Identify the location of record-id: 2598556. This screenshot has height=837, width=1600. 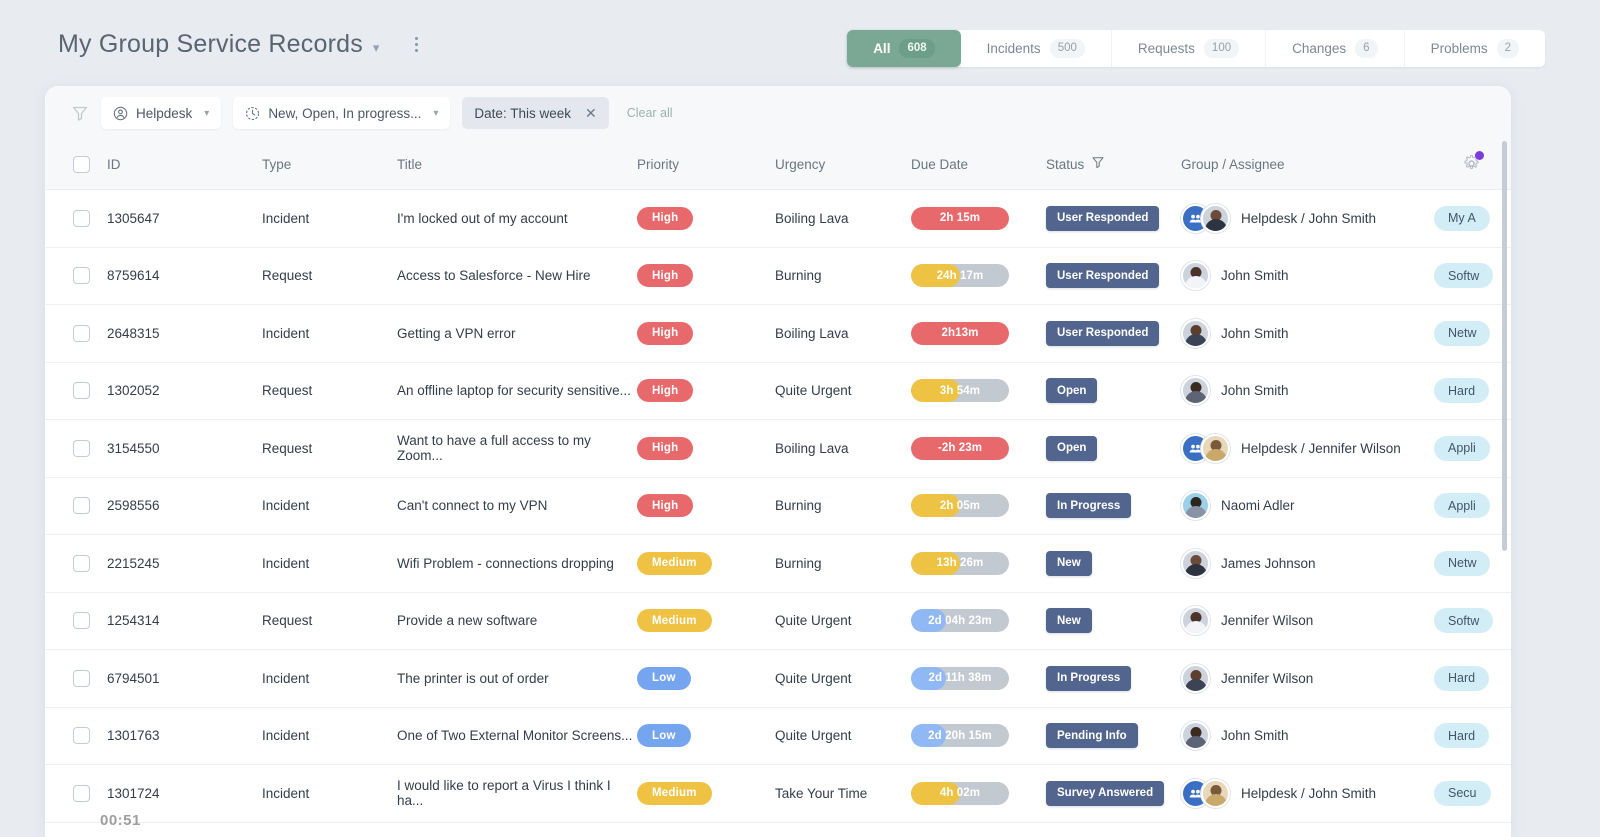
(133, 505).